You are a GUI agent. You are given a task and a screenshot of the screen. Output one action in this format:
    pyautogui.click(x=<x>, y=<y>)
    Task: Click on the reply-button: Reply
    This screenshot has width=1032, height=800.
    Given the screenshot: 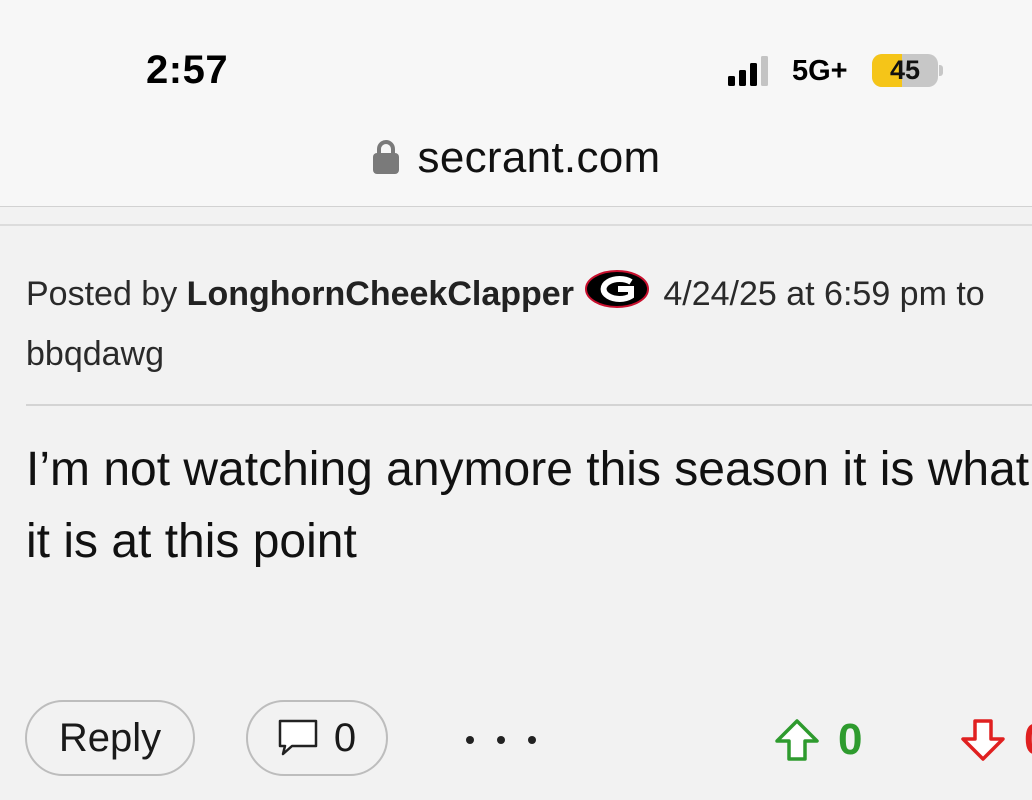 What is the action you would take?
    pyautogui.click(x=110, y=738)
    